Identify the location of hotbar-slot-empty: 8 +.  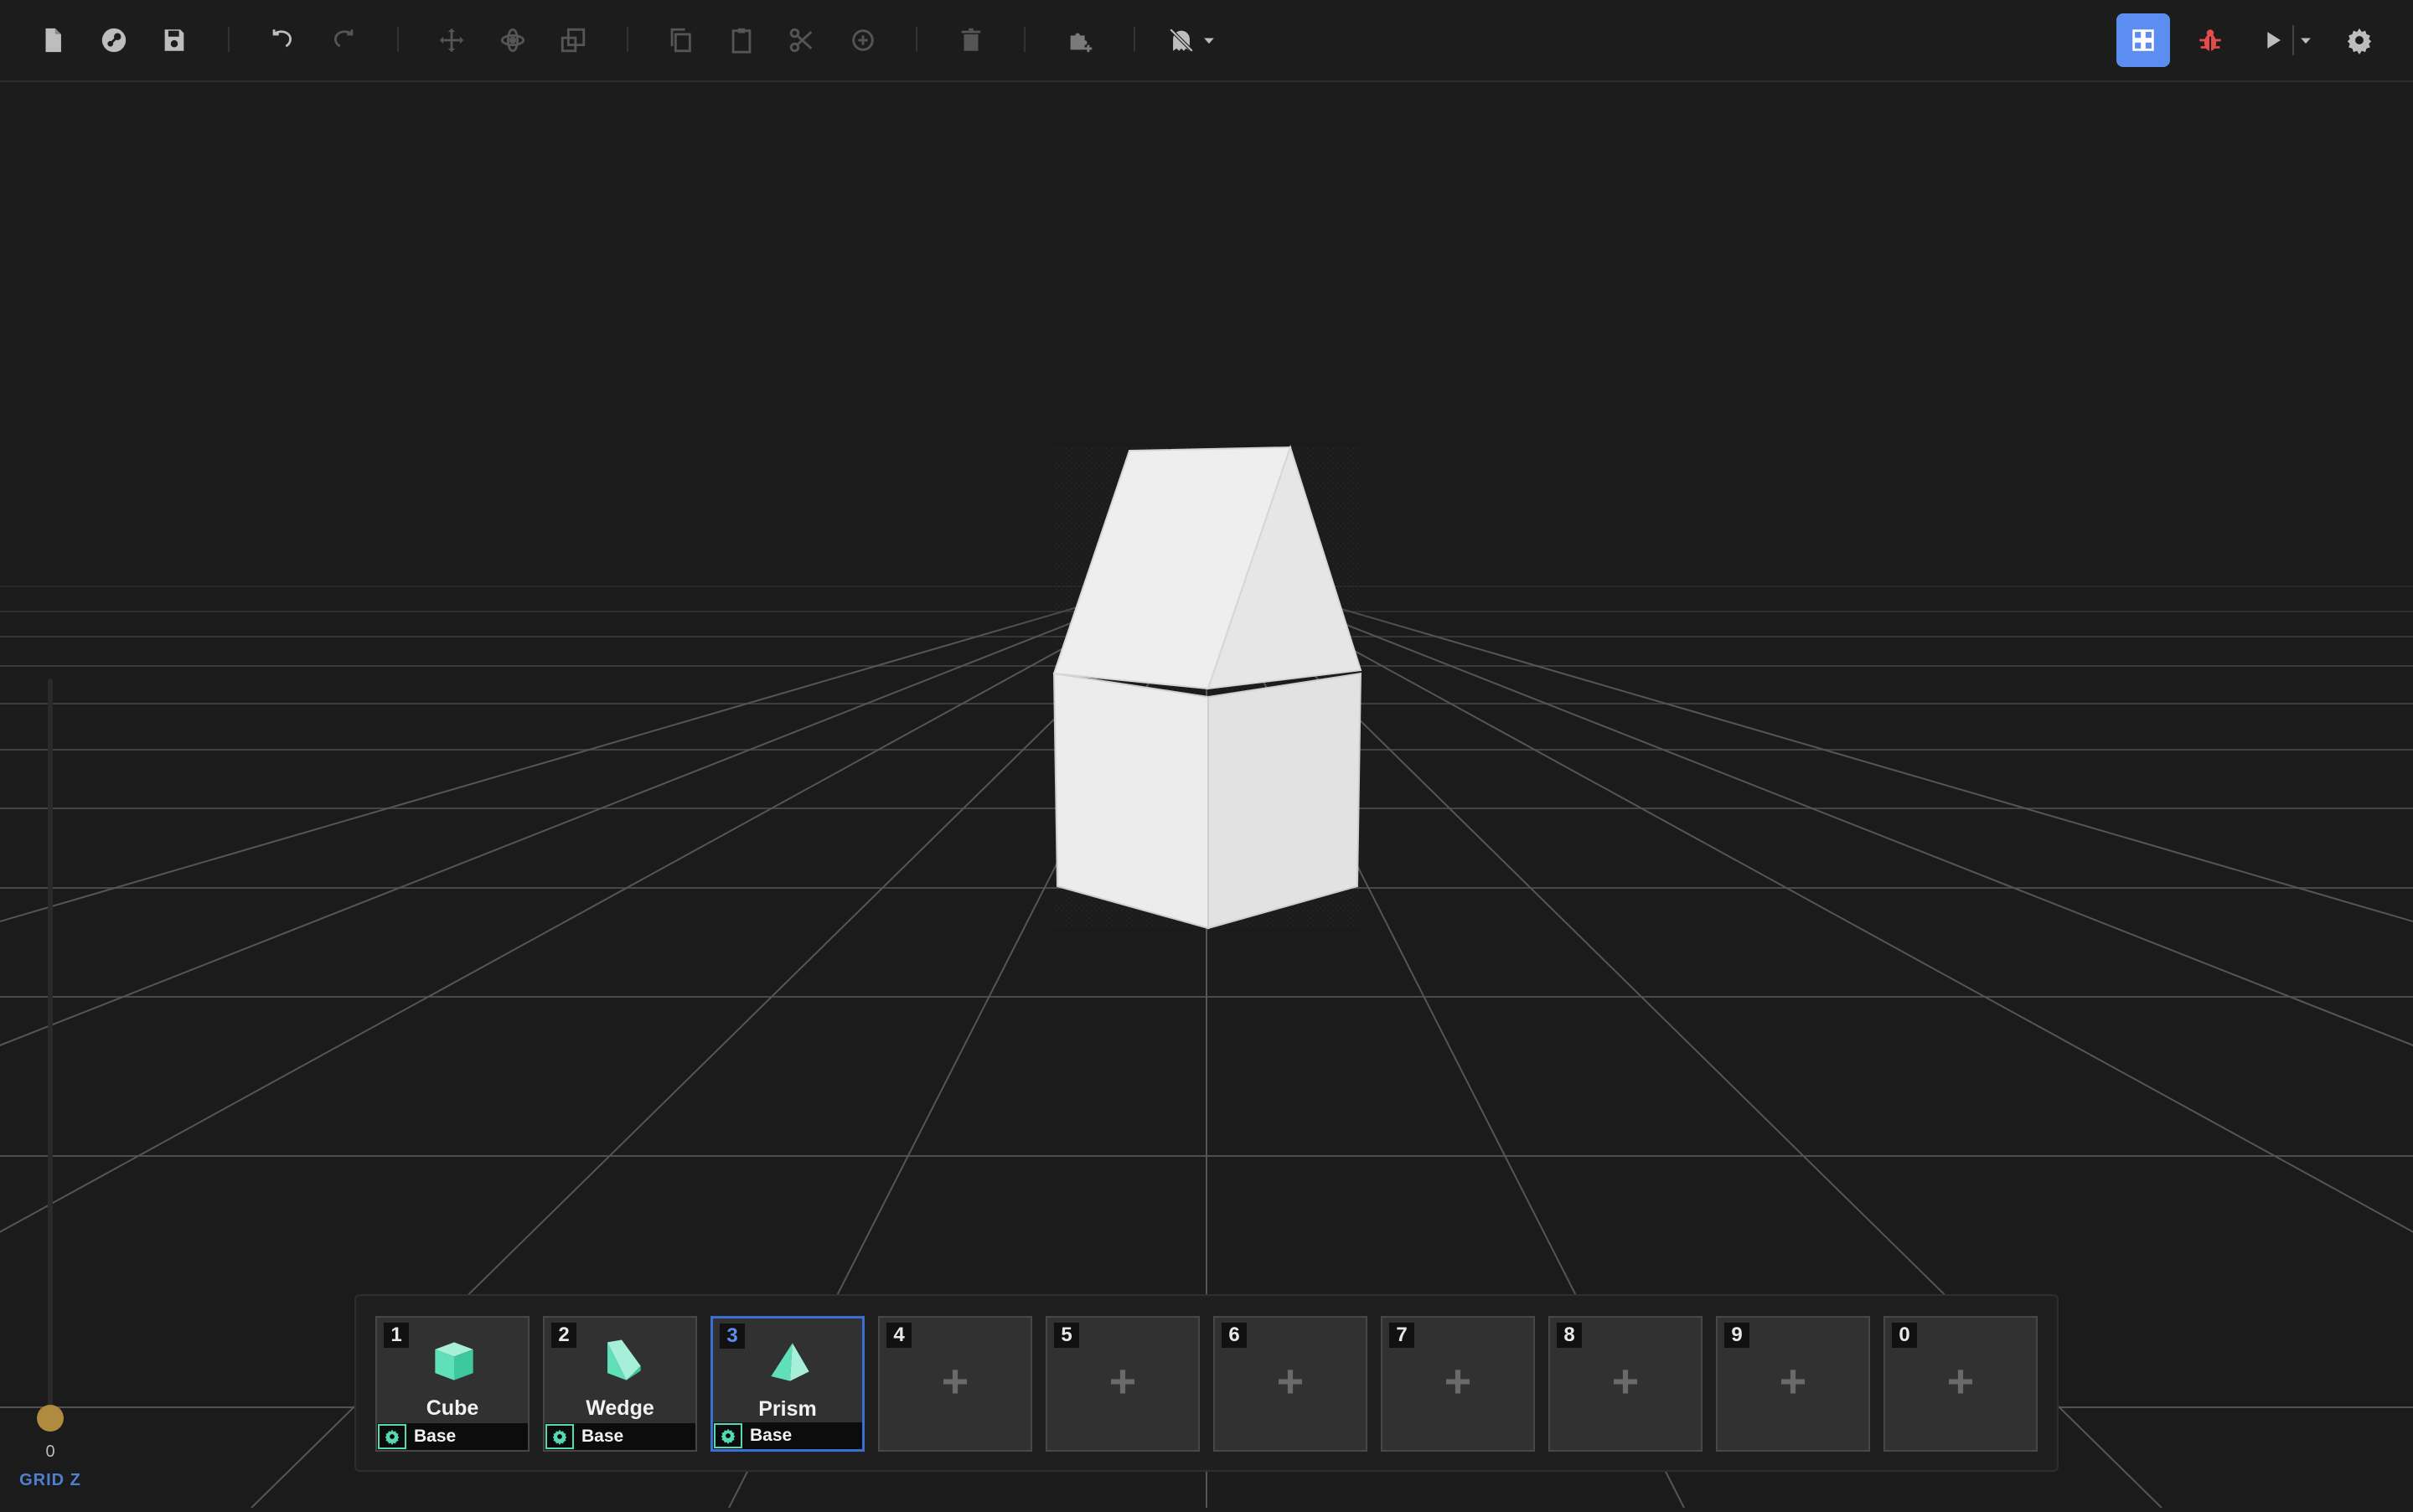
(1625, 1384).